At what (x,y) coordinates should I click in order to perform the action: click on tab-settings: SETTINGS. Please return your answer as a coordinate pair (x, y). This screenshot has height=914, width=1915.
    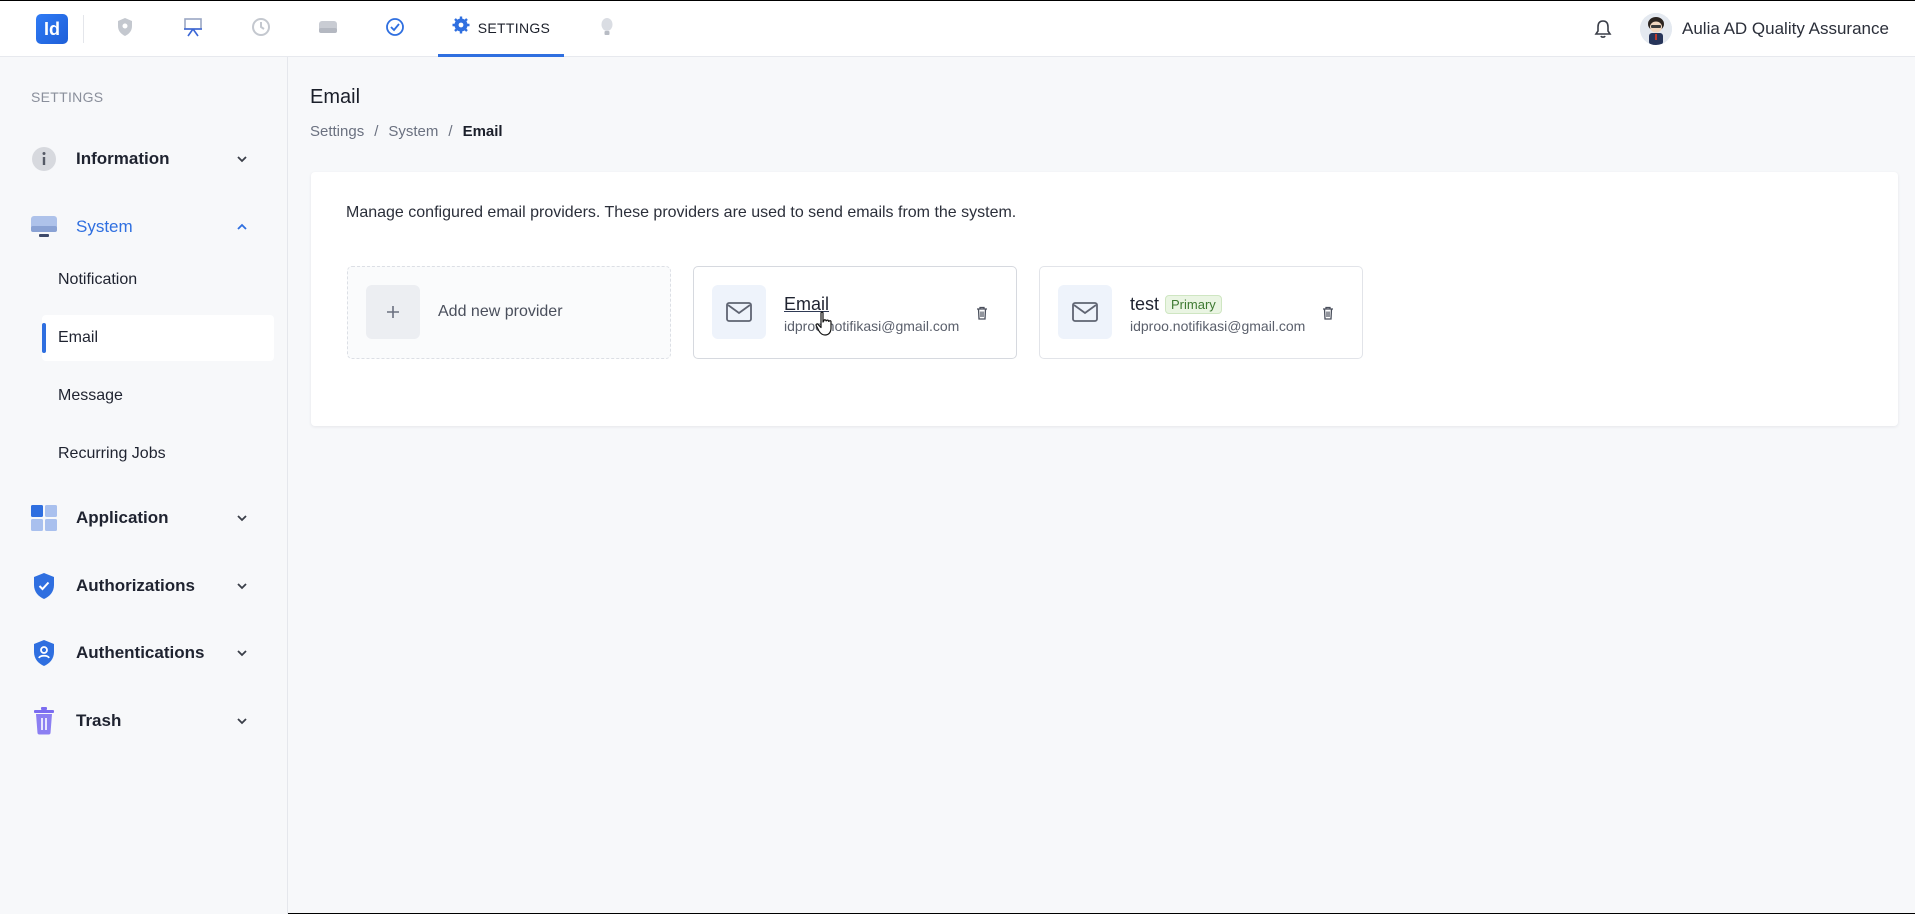
    Looking at the image, I should click on (501, 29).